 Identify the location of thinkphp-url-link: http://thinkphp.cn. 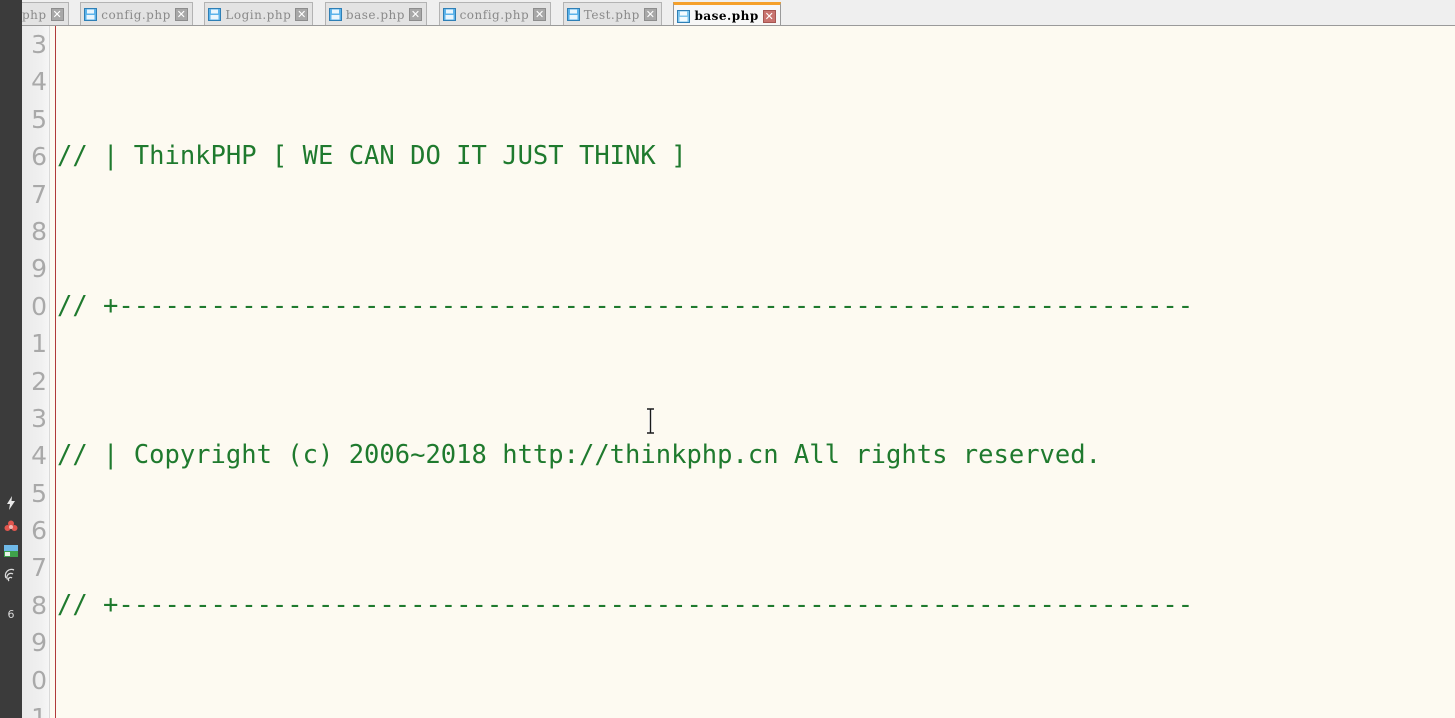
(640, 455).